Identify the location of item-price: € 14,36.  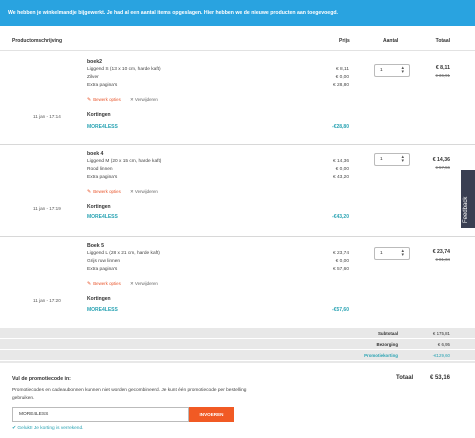
(340, 161).